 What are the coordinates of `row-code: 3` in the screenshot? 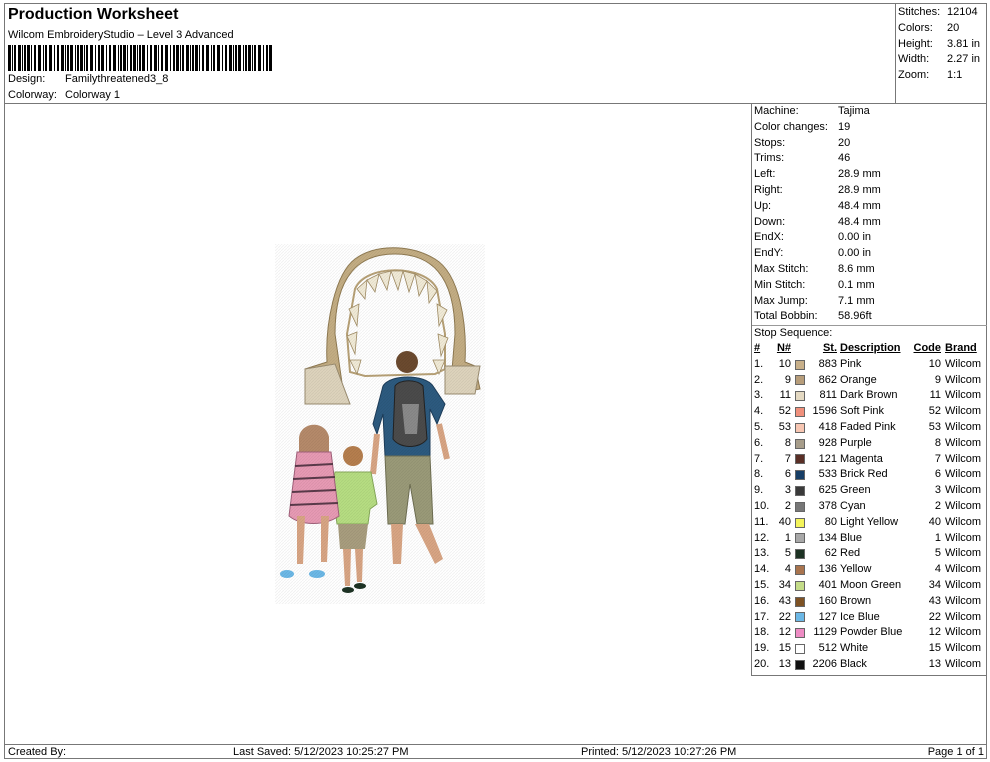 It's located at (937, 490).